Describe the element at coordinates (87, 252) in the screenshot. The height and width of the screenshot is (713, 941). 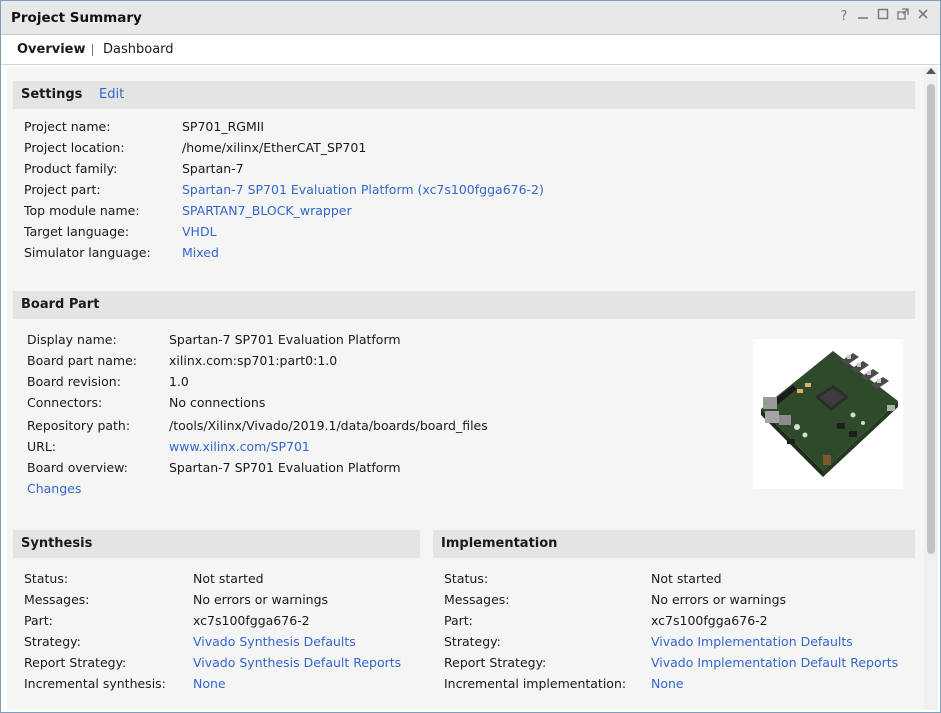
I see `row-label: Simulator language:` at that location.